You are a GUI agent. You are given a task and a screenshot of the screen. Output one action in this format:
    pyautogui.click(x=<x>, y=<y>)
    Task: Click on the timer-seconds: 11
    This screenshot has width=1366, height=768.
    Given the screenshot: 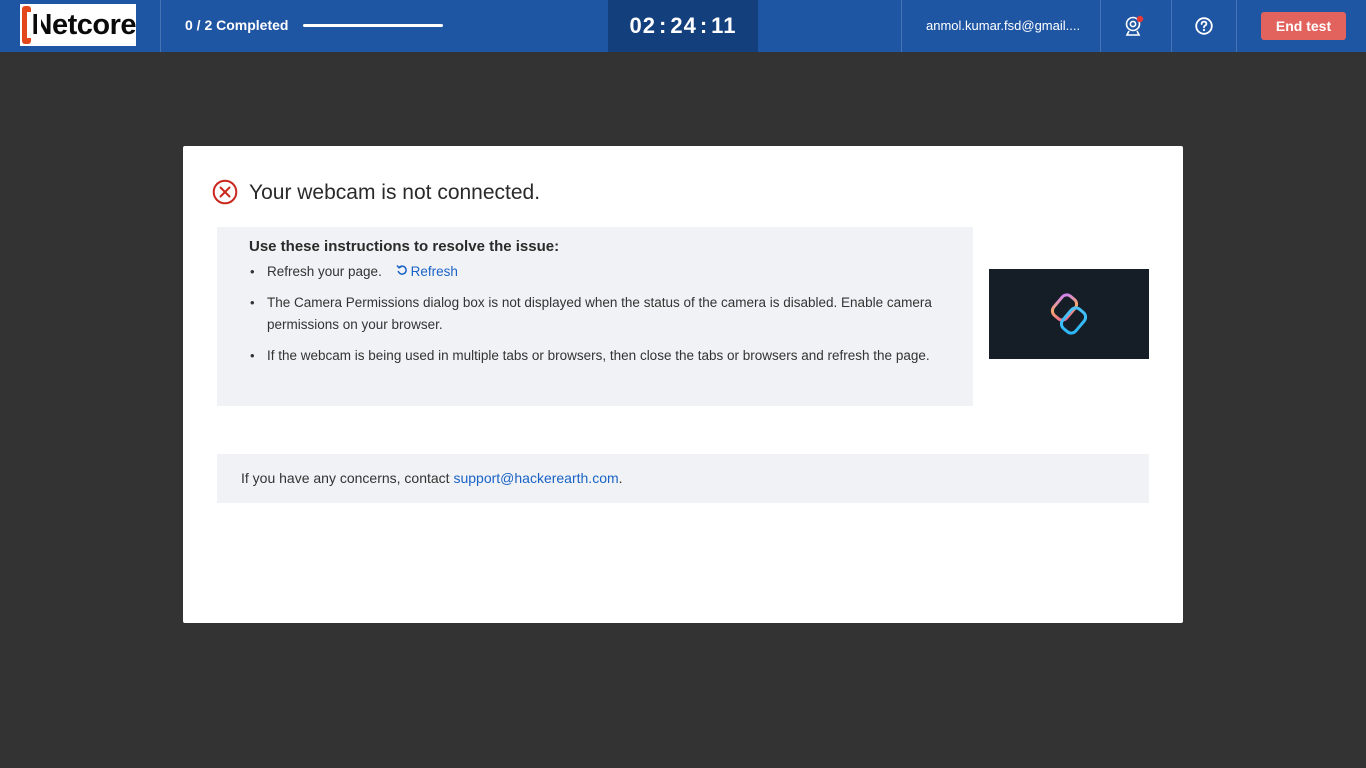 What is the action you would take?
    pyautogui.click(x=724, y=25)
    